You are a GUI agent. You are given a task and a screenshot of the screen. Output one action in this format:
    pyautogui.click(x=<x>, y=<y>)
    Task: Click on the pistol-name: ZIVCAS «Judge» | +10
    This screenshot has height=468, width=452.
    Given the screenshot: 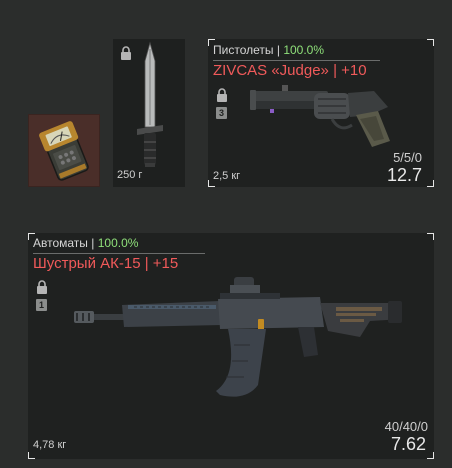 What is the action you would take?
    pyautogui.click(x=290, y=70)
    